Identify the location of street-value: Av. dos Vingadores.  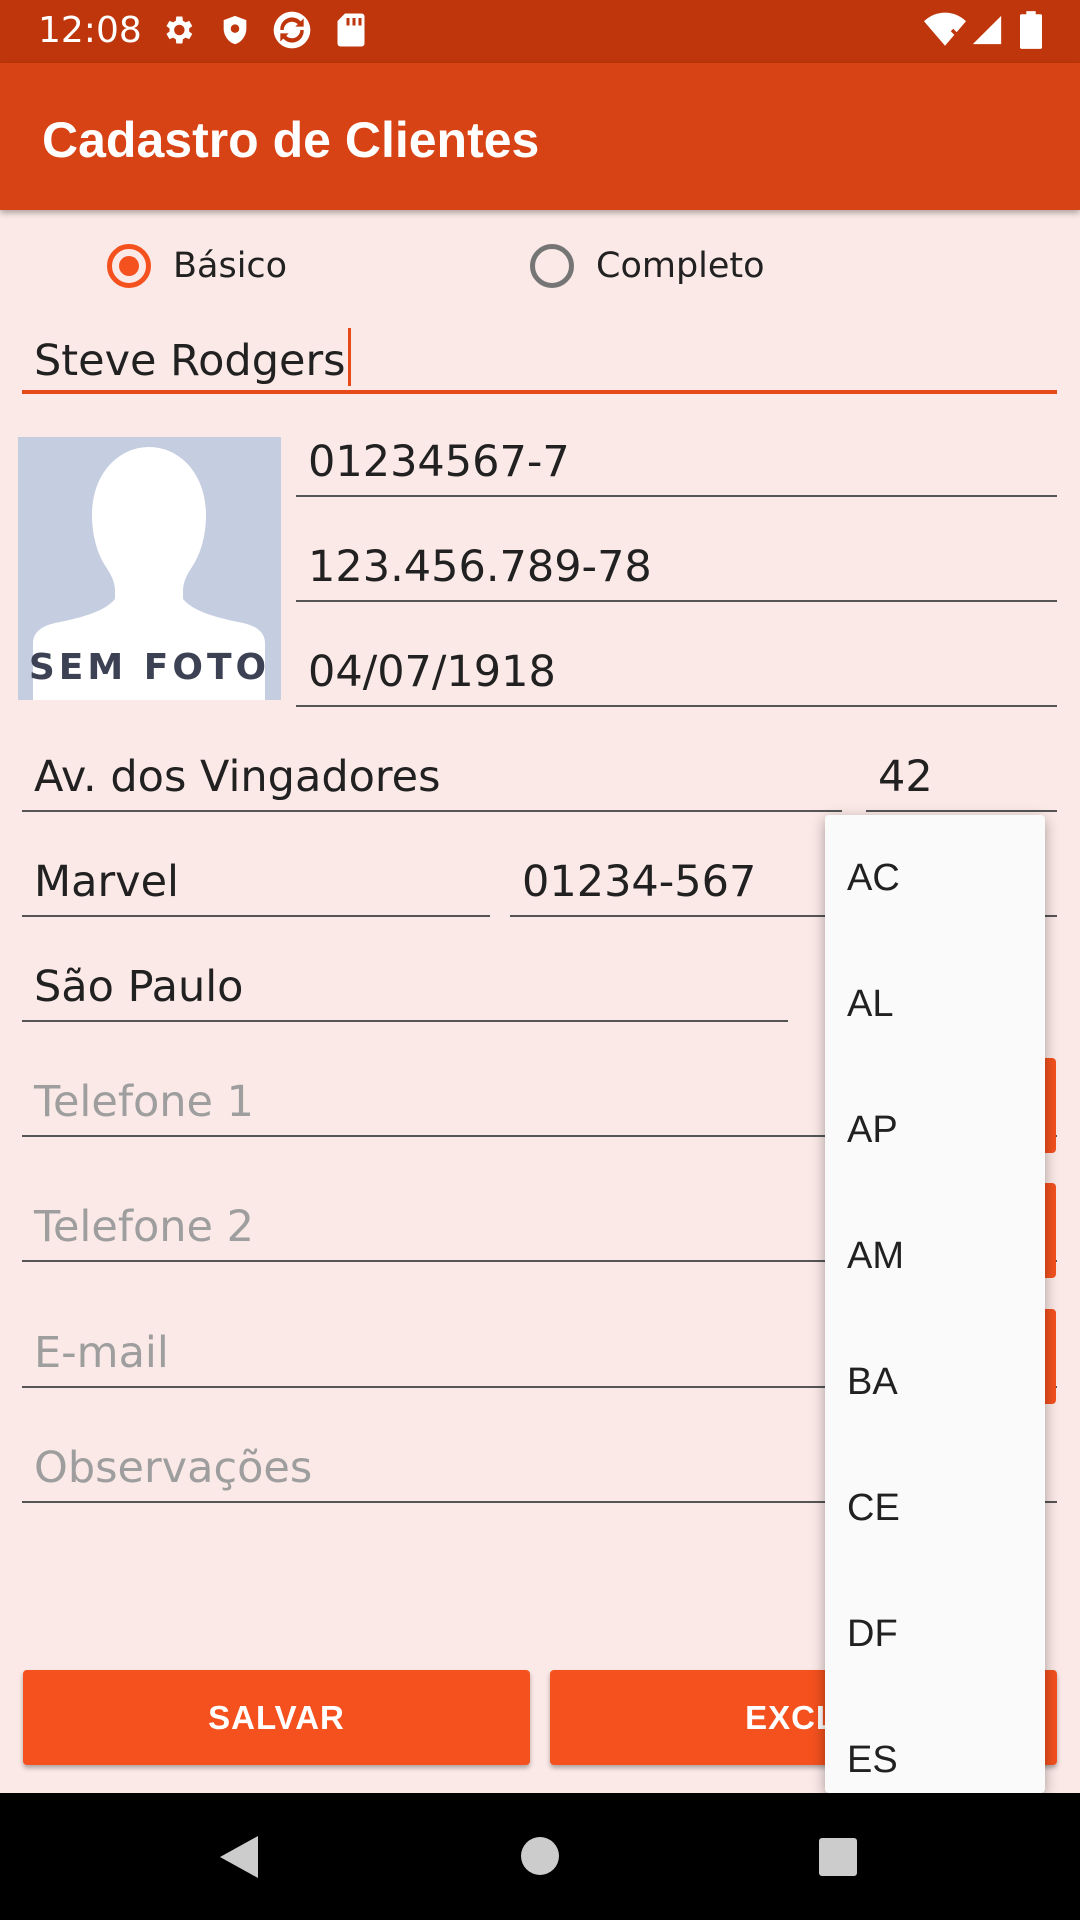
(237, 777).